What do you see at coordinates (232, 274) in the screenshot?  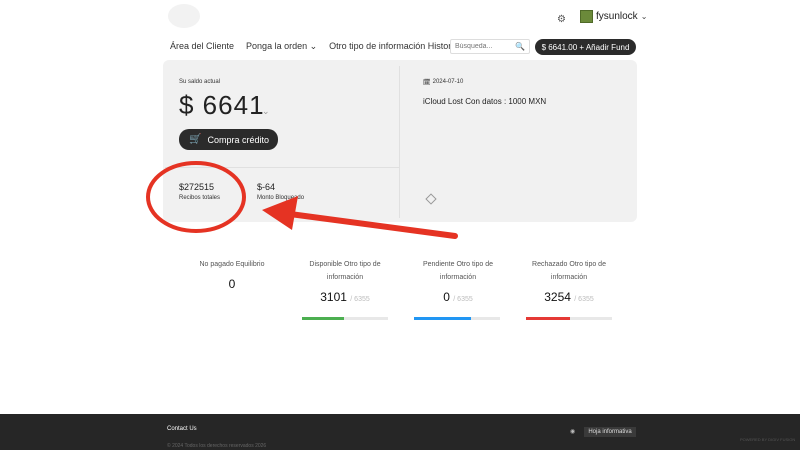 I see `summary-unpaid: No pagado Equilibrio 0` at bounding box center [232, 274].